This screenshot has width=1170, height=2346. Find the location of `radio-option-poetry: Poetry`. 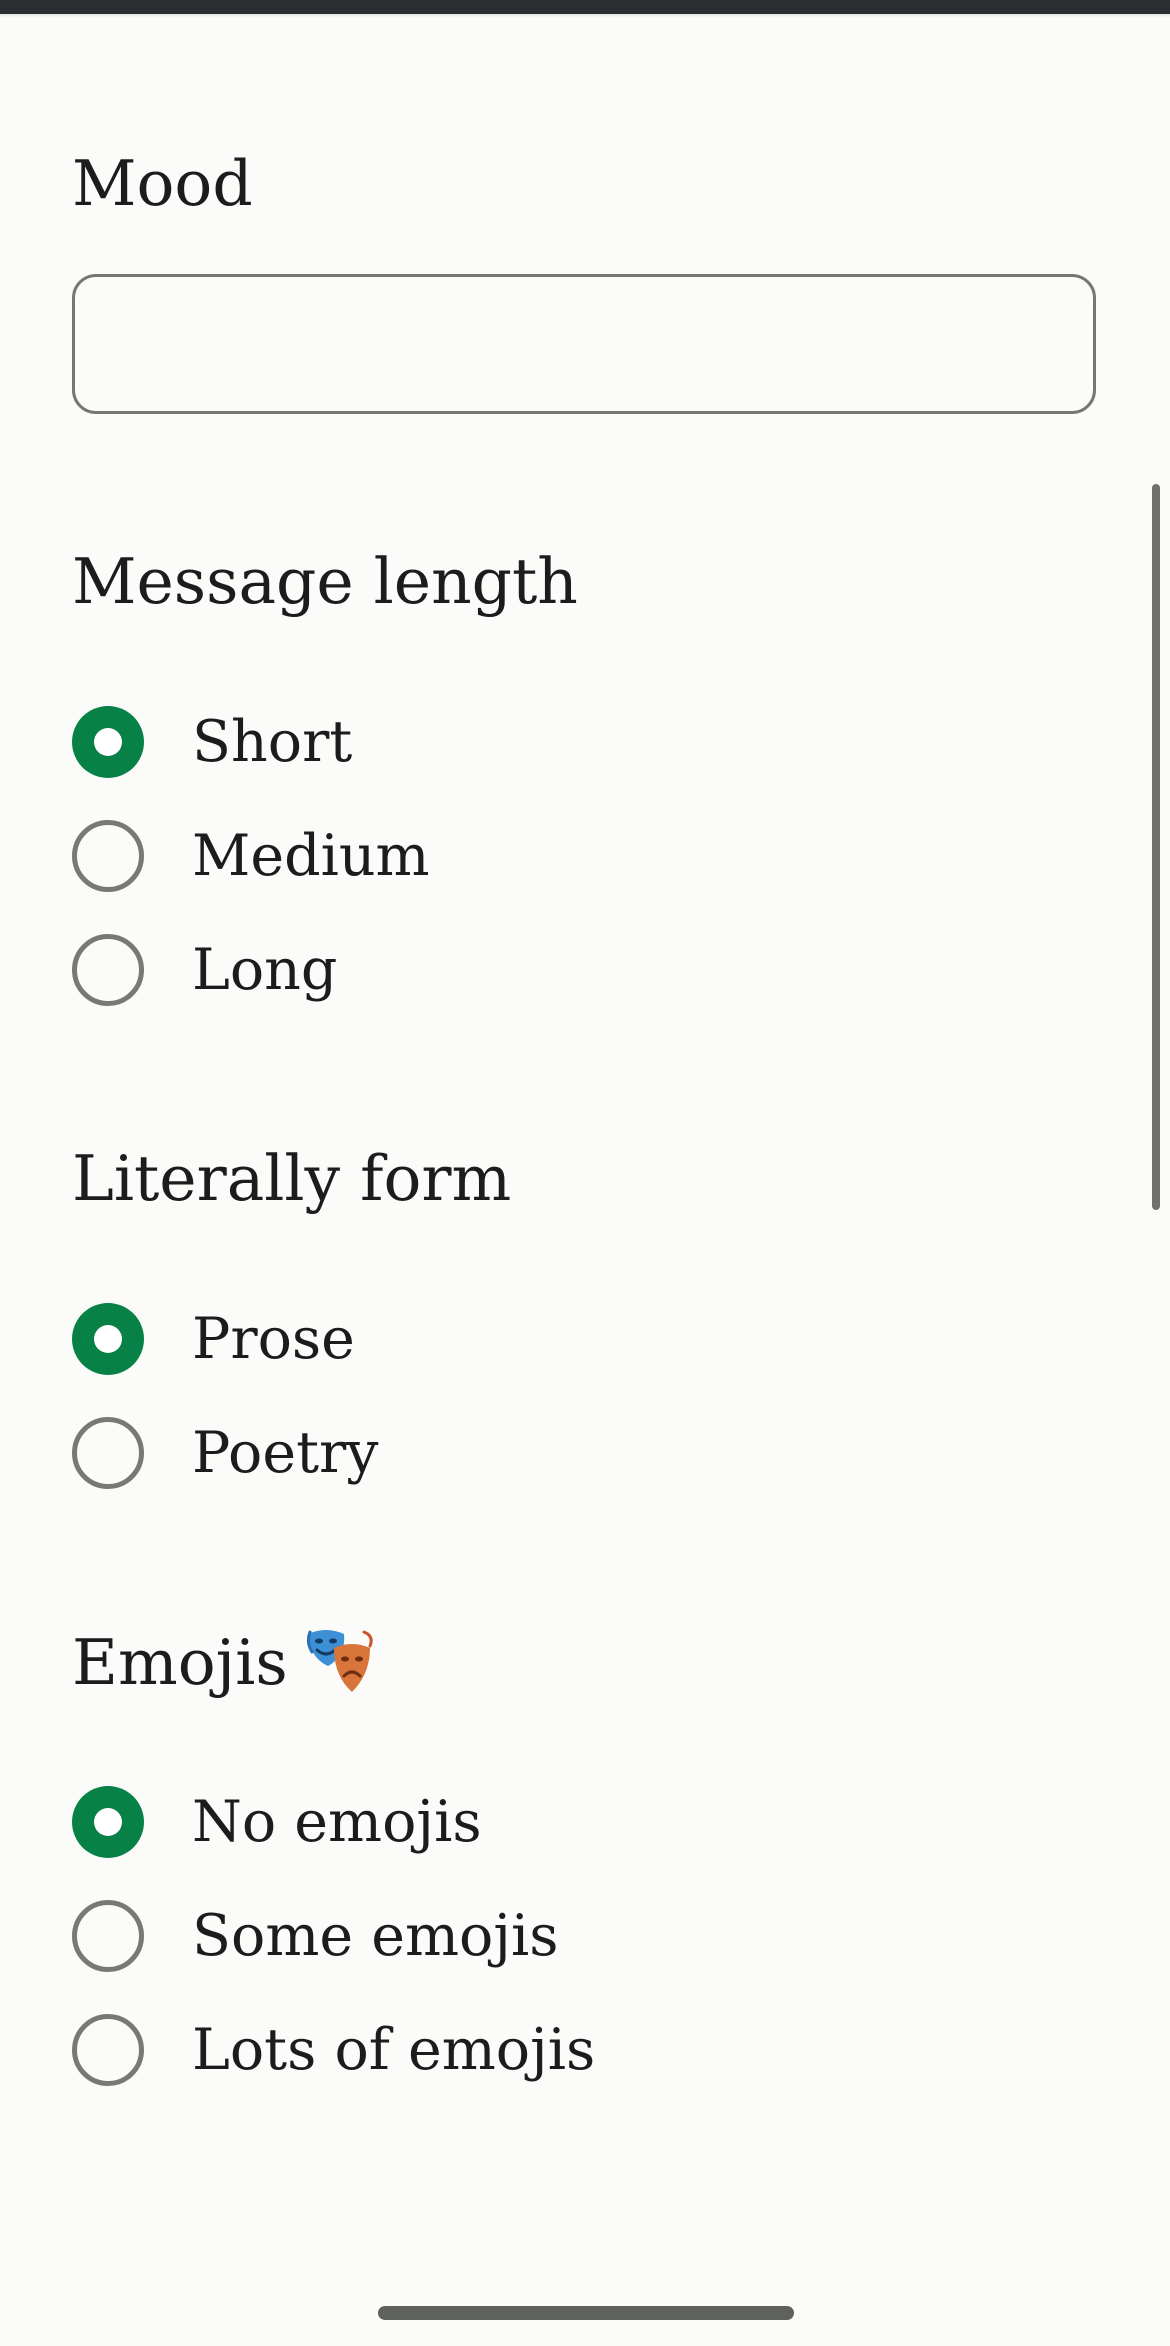

radio-option-poetry: Poetry is located at coordinates (225, 1453).